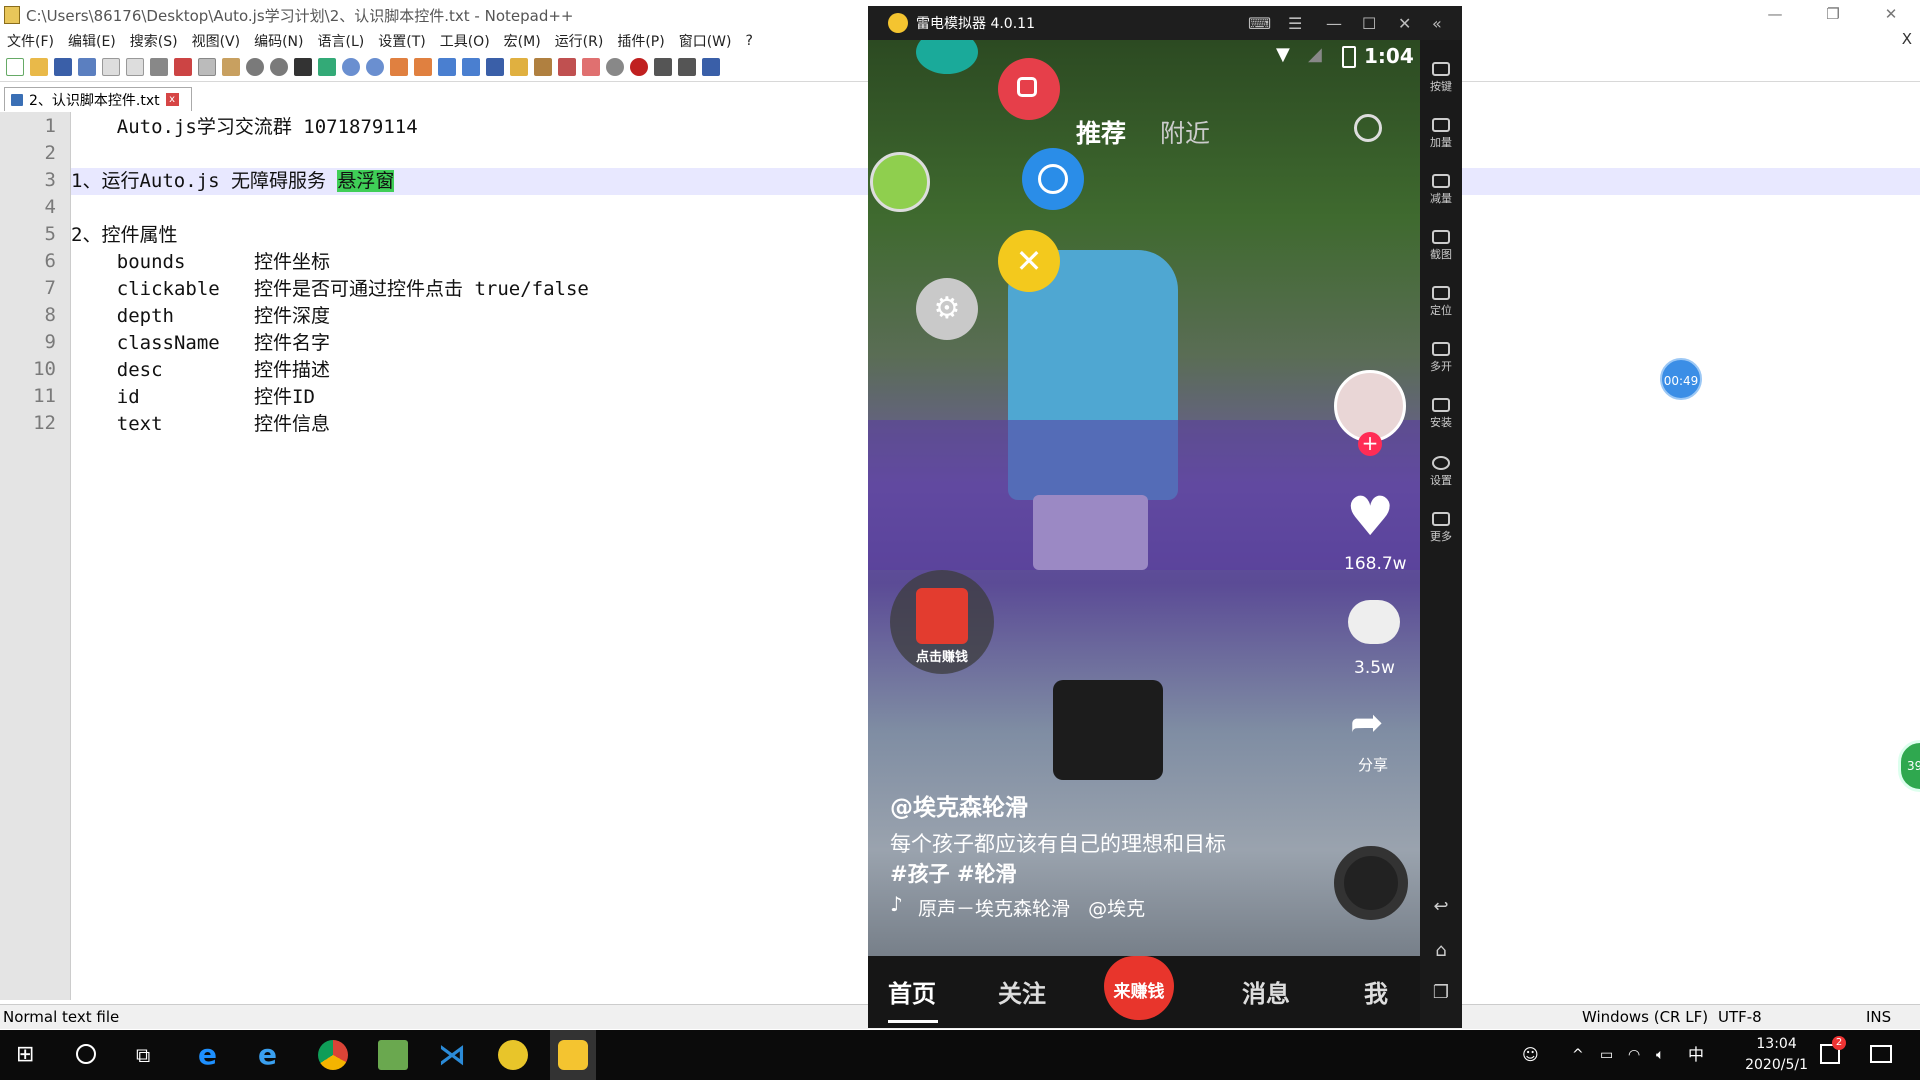 Image resolution: width=1920 pixels, height=1080 pixels. I want to click on menu-language: 语言(L), so click(341, 41).